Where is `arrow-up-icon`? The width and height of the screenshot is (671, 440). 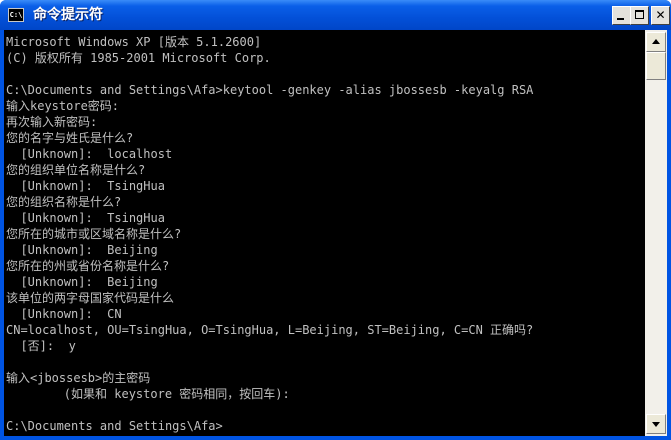 arrow-up-icon is located at coordinates (656, 41).